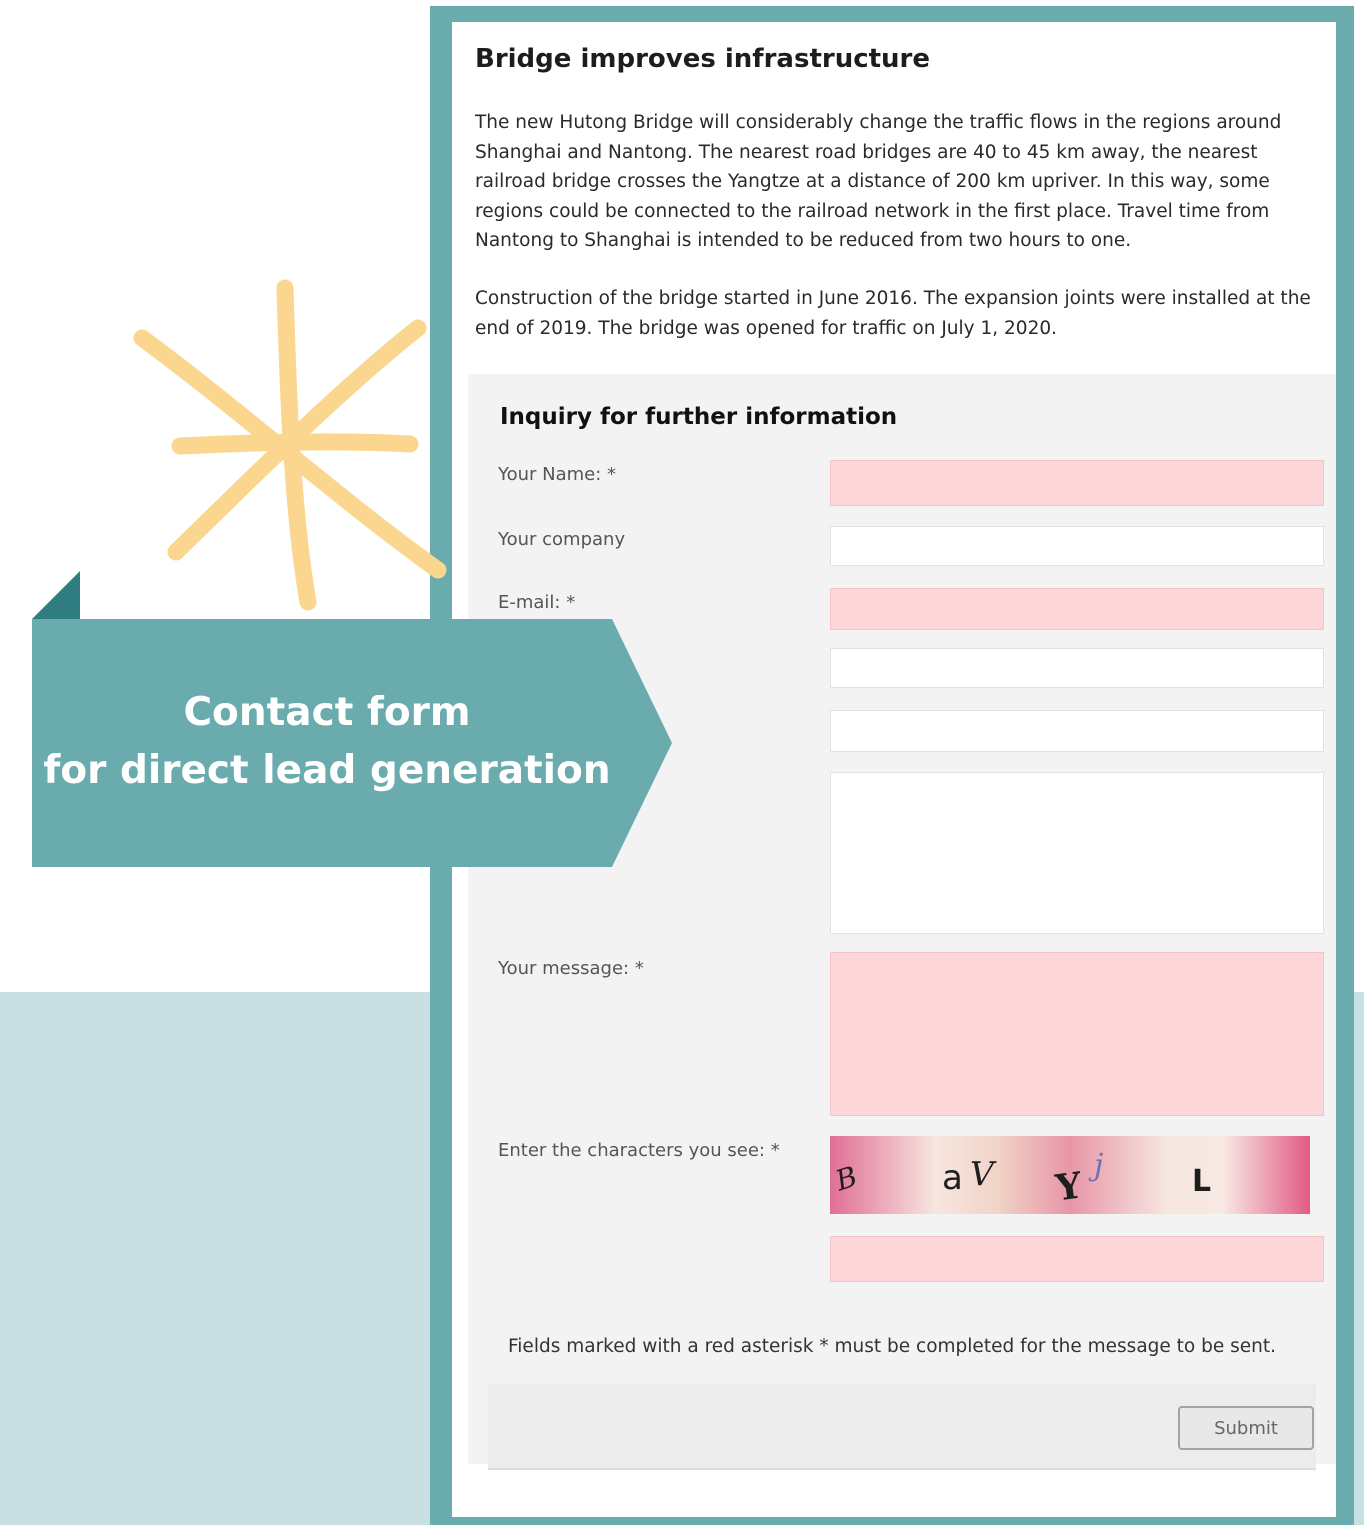  Describe the element at coordinates (1077, 609) in the screenshot. I see `email-input` at that location.